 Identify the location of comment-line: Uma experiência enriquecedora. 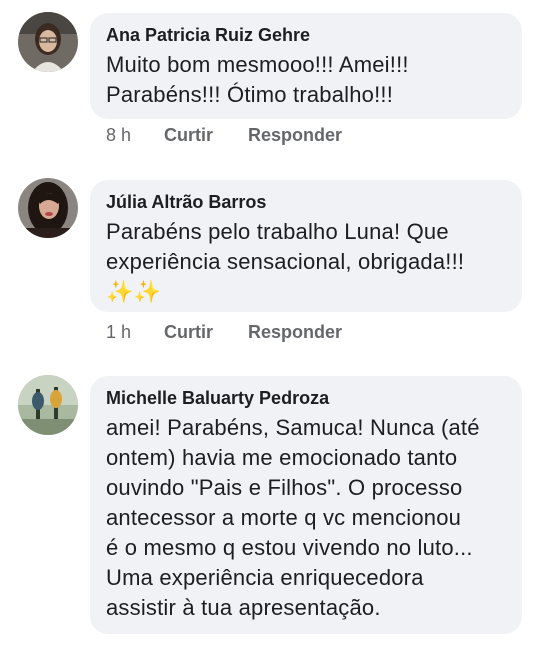
(265, 577).